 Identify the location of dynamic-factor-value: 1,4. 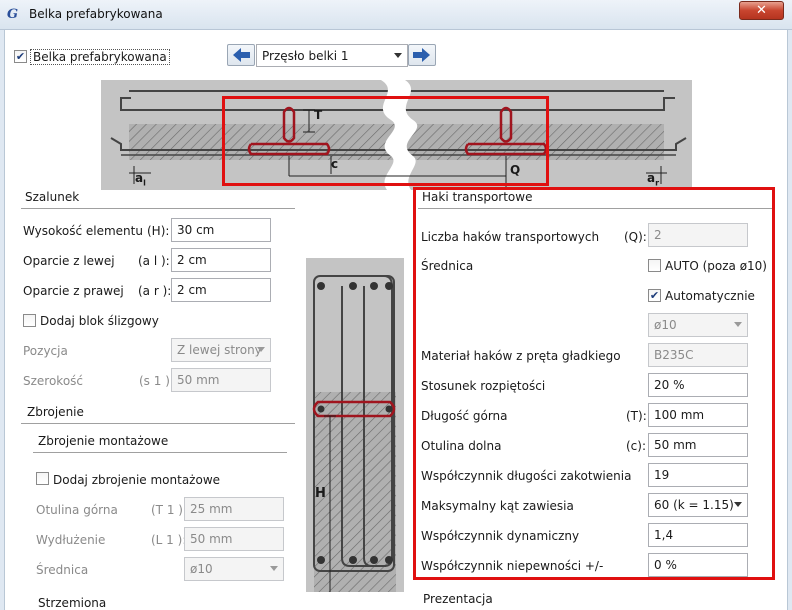
(664, 535).